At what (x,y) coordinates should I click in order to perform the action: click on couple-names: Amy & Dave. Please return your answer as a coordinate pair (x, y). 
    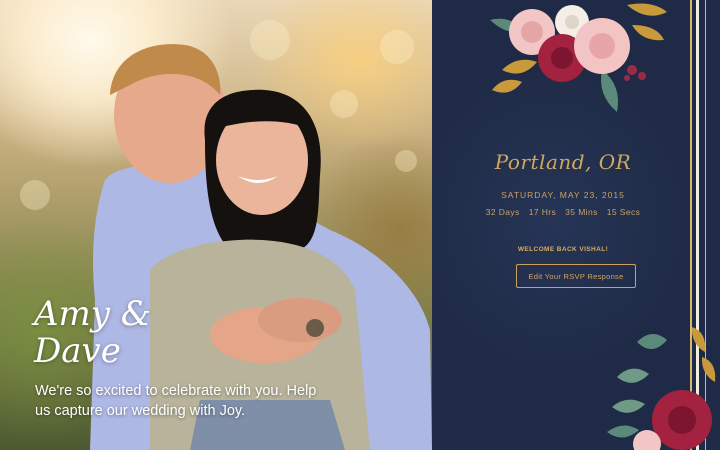
    Looking at the image, I should click on (124, 333).